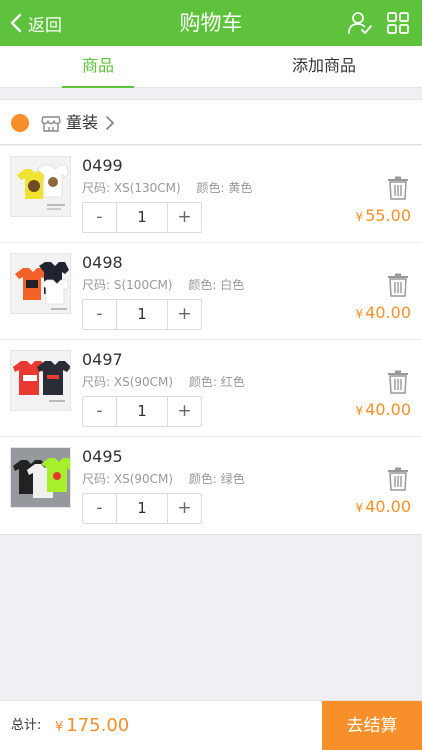 The width and height of the screenshot is (422, 750). I want to click on price-value: 55.00, so click(388, 215).